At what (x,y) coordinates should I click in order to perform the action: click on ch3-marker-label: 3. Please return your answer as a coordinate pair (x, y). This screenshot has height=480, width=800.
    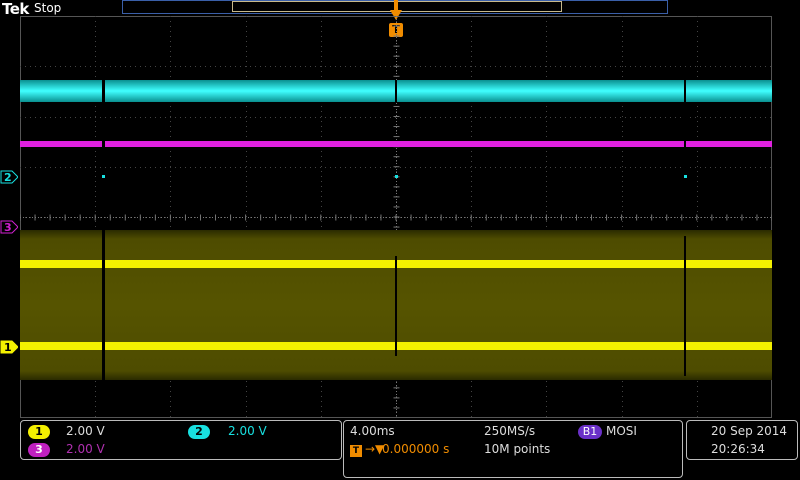
    Looking at the image, I should click on (8, 227).